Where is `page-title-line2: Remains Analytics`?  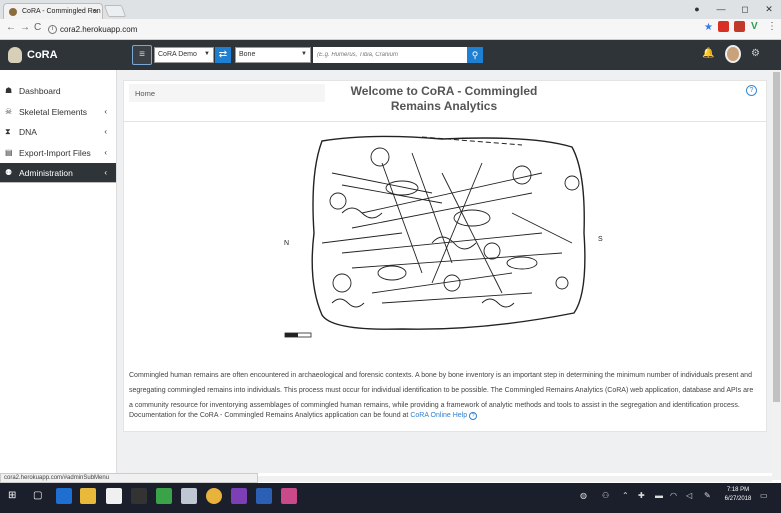
page-title-line2: Remains Analytics is located at coordinates (444, 106).